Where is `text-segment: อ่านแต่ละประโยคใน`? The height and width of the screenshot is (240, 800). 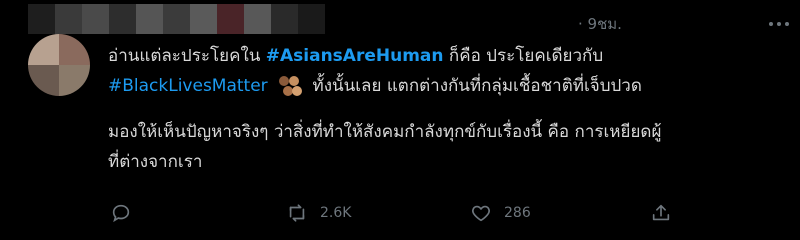
text-segment: อ่านแต่ละประโยคใน is located at coordinates (187, 56).